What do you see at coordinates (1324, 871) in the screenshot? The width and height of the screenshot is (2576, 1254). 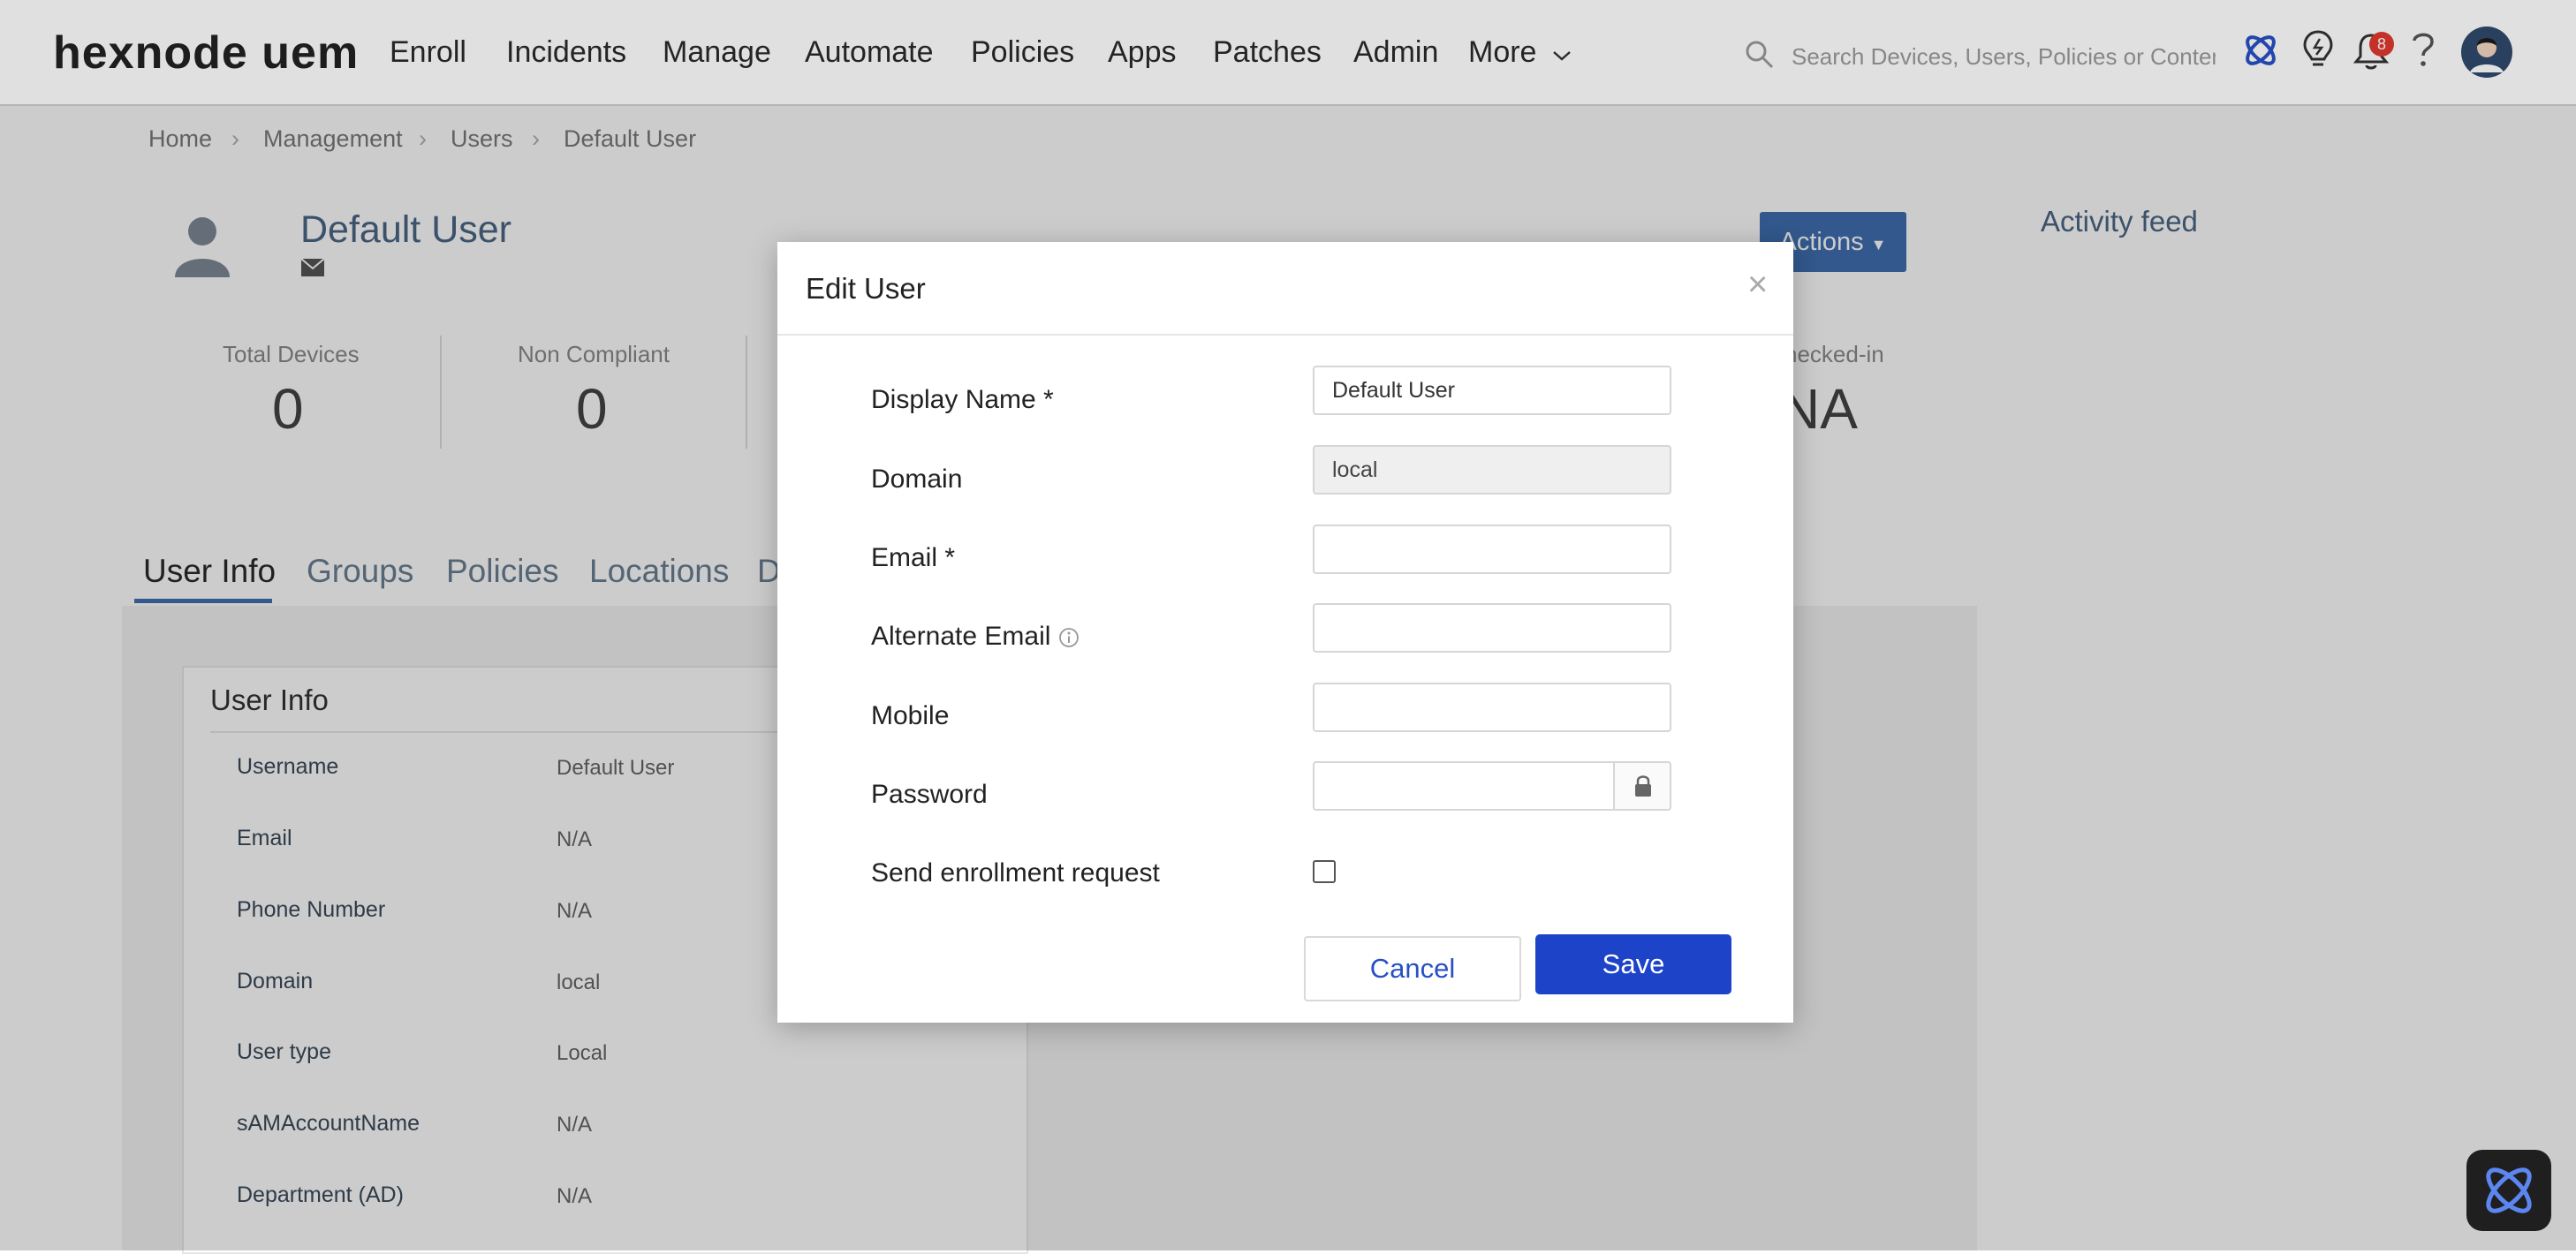 I see `send-enrollment-checkbox` at bounding box center [1324, 871].